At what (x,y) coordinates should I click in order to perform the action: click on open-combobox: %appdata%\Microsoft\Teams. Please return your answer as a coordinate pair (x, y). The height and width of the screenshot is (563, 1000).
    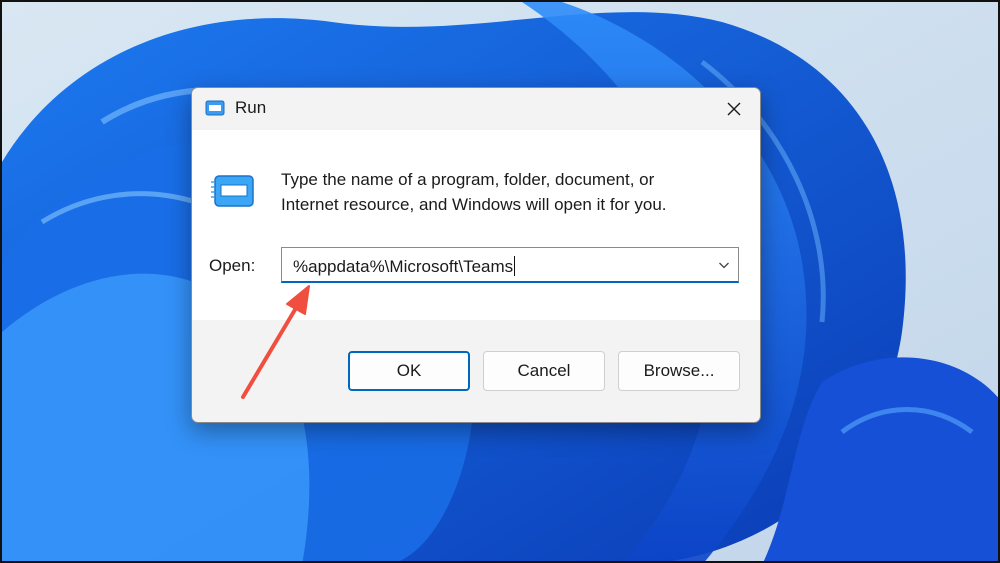
    Looking at the image, I should click on (510, 265).